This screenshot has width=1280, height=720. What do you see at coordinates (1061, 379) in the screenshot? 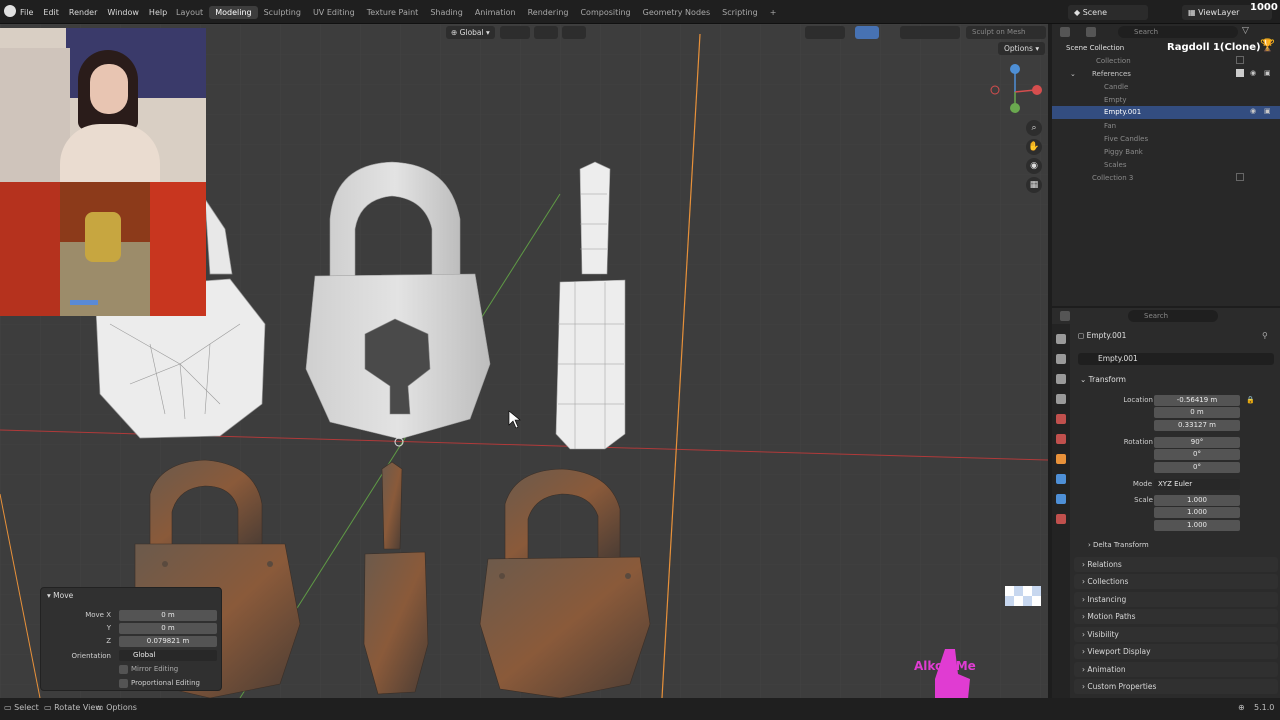
I see `output-tab-icon` at bounding box center [1061, 379].